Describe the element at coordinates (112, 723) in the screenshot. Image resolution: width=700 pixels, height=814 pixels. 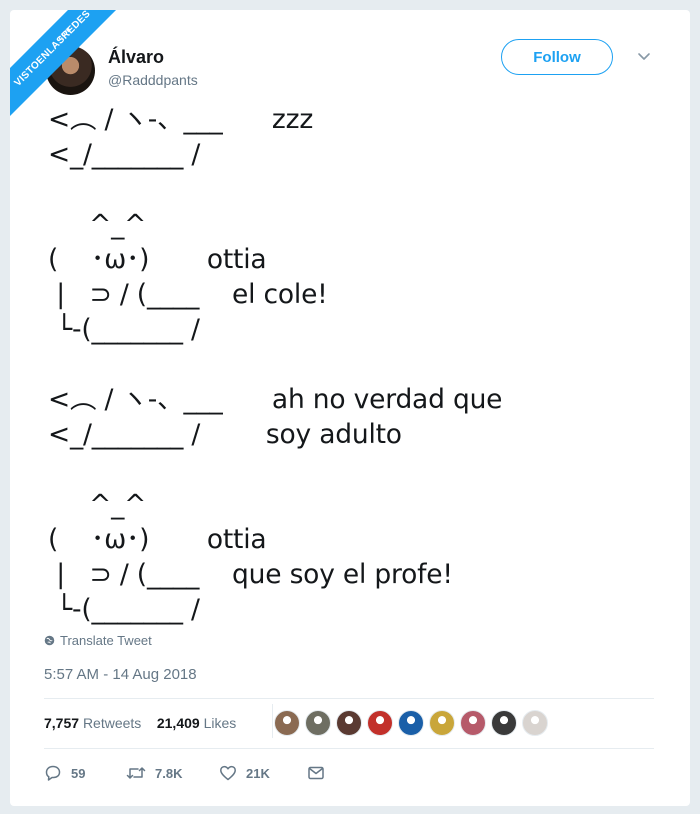
I see `retweets-label: Retweets` at that location.